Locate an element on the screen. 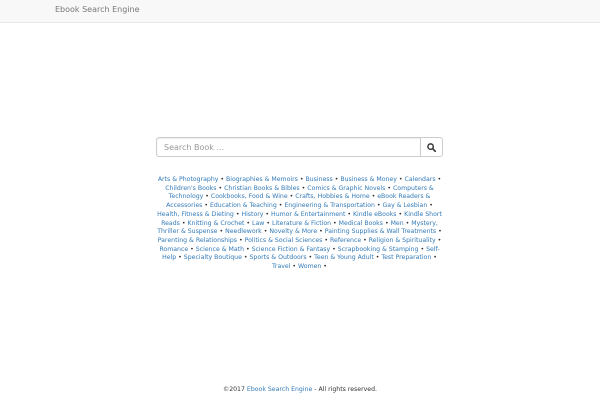 The height and width of the screenshot is (400, 600). category-link: Sports & Outdoors is located at coordinates (277, 257).